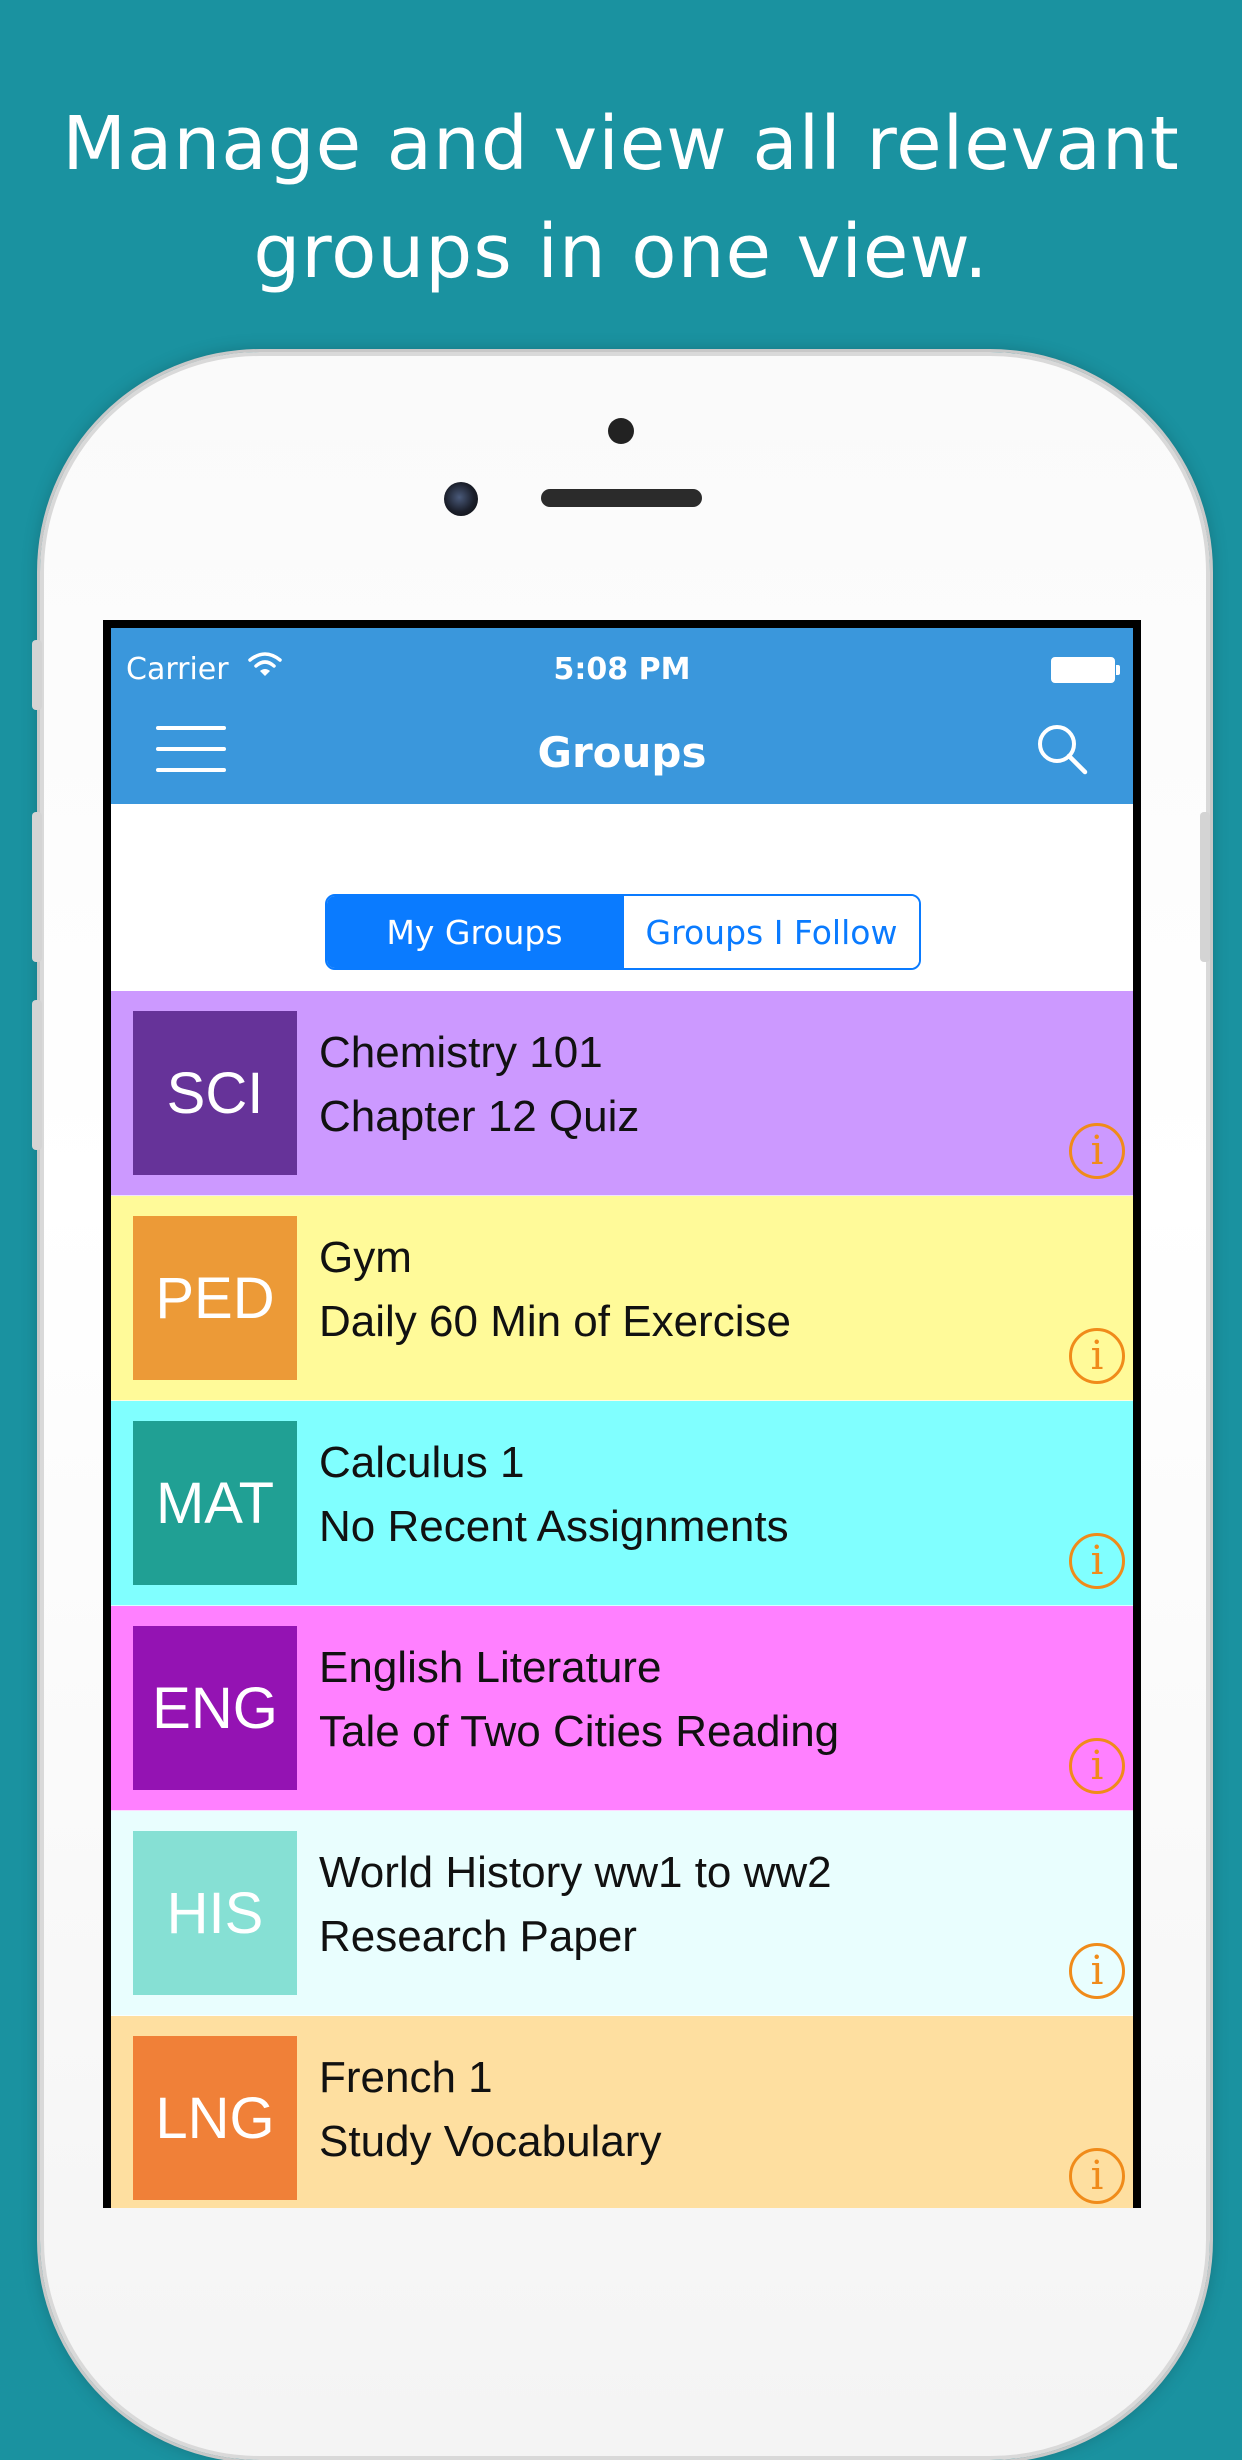 This screenshot has width=1242, height=2460. I want to click on headline-line-1: Manage and view all relevant, so click(621, 144).